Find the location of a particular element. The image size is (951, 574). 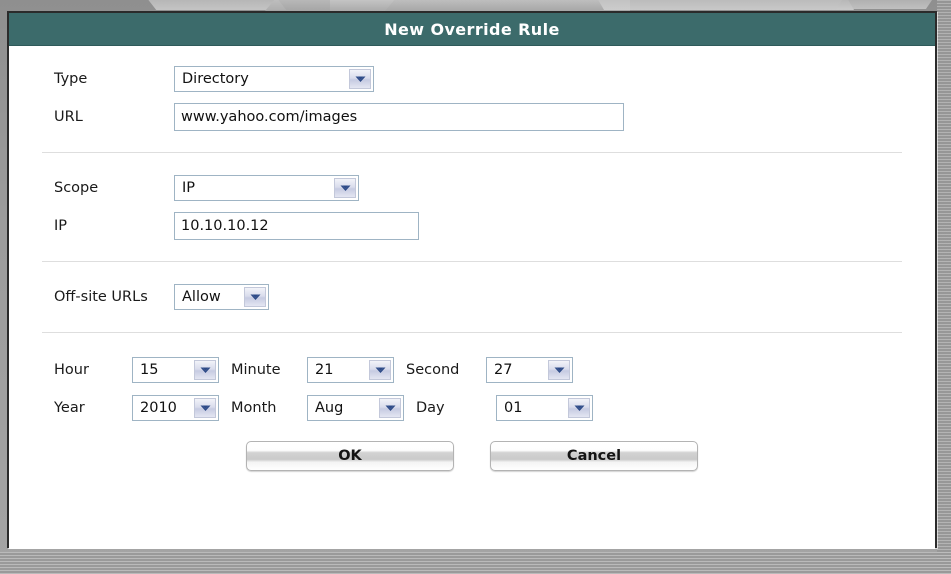

offsite-urls-select: Allow is located at coordinates (221, 297).